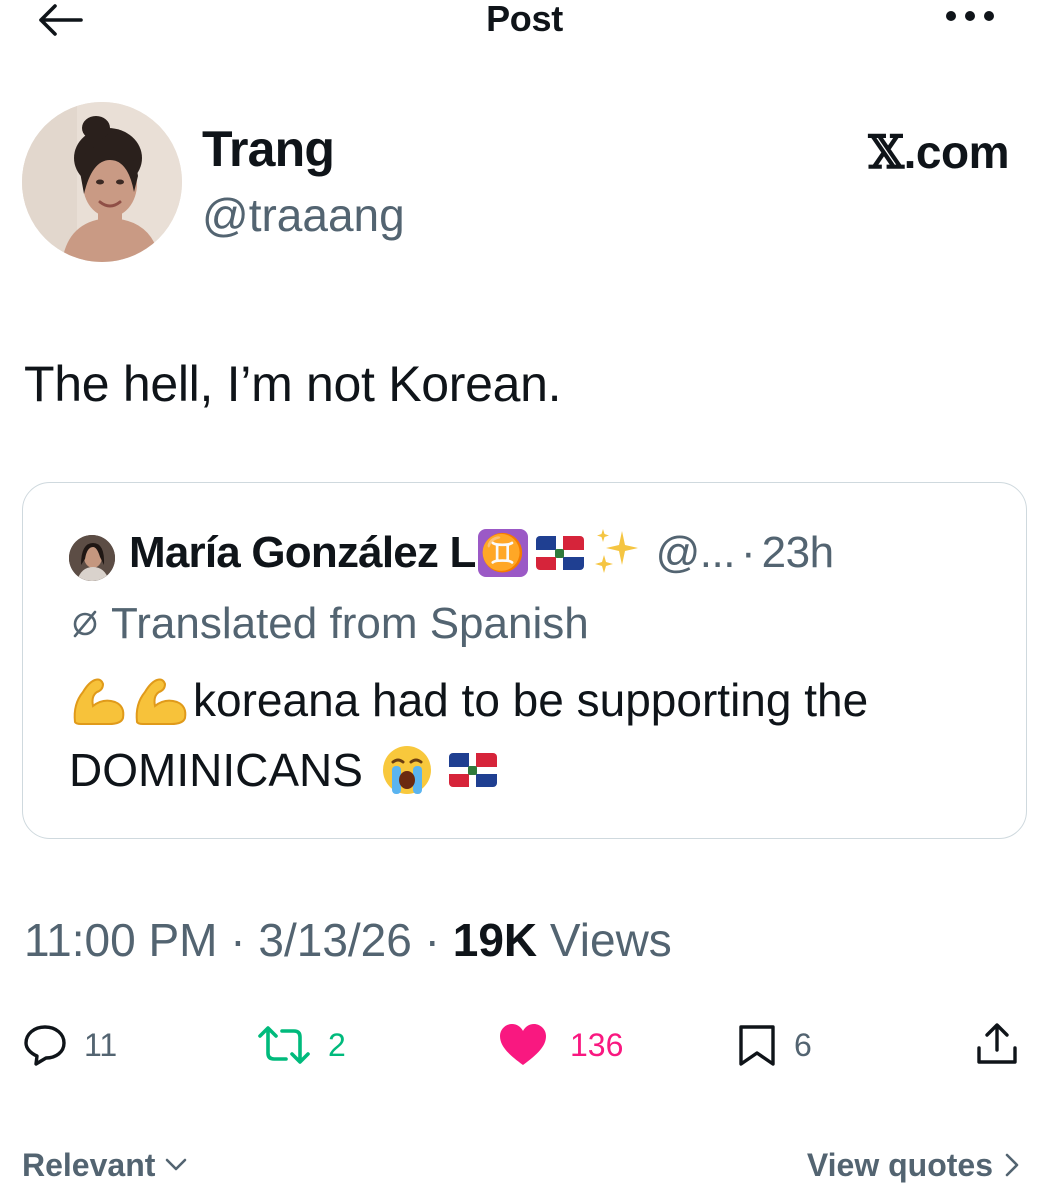 This screenshot has height=1200, width=1049. I want to click on translate-icon, so click(85, 624).